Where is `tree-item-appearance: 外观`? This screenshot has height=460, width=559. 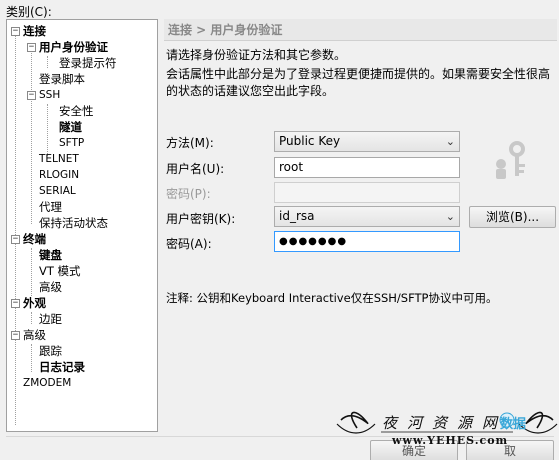
tree-item-appearance: 外观 is located at coordinates (34, 303).